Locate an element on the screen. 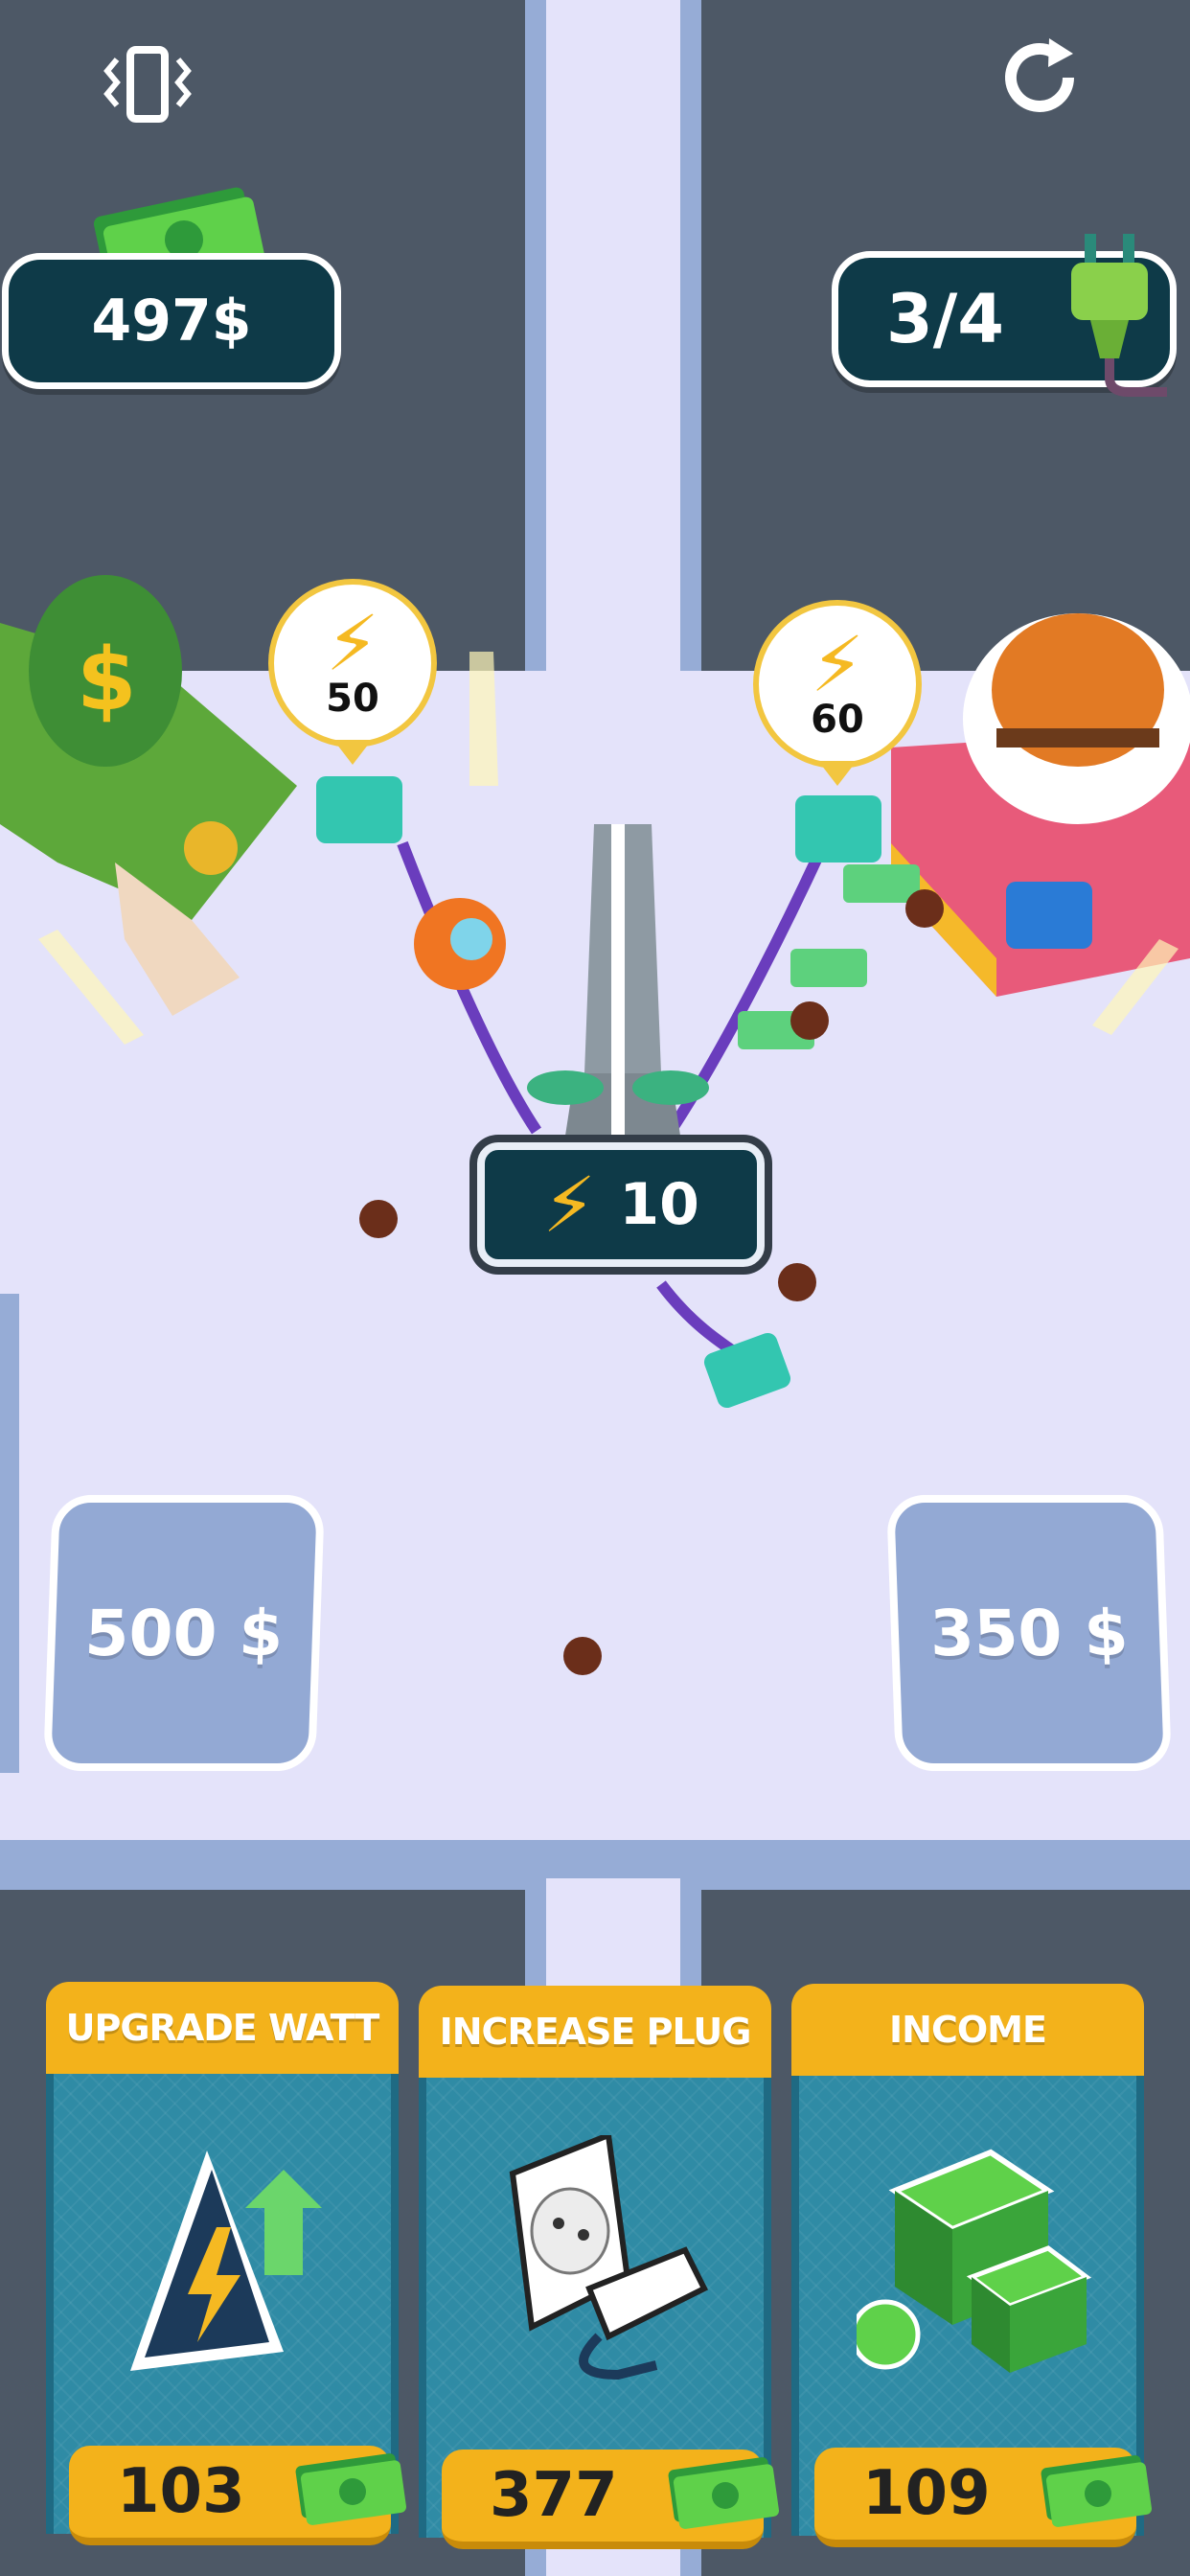 This screenshot has height=2576, width=1190. income-card: INCOME 109 is located at coordinates (972, 2265).